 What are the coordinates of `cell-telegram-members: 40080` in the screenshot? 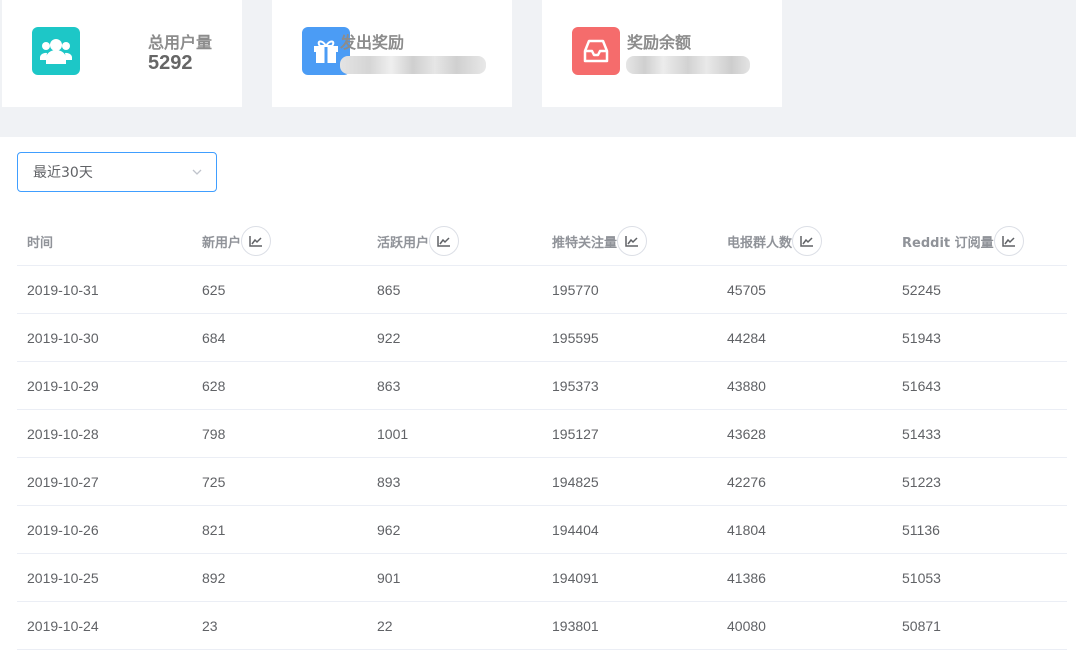 It's located at (746, 625).